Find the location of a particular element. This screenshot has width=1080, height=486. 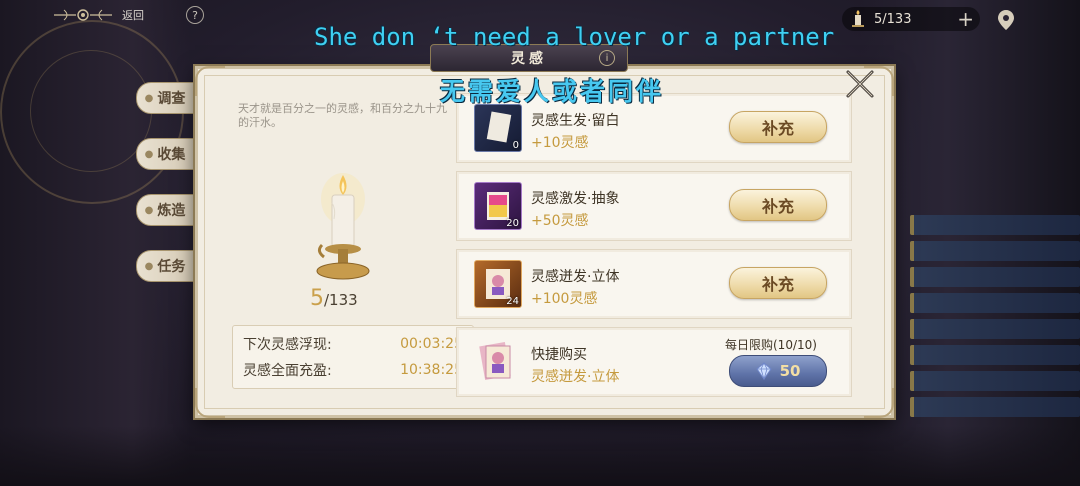

timer-row-next: 下次灵感浮现: 00:03:25 is located at coordinates (353, 344).